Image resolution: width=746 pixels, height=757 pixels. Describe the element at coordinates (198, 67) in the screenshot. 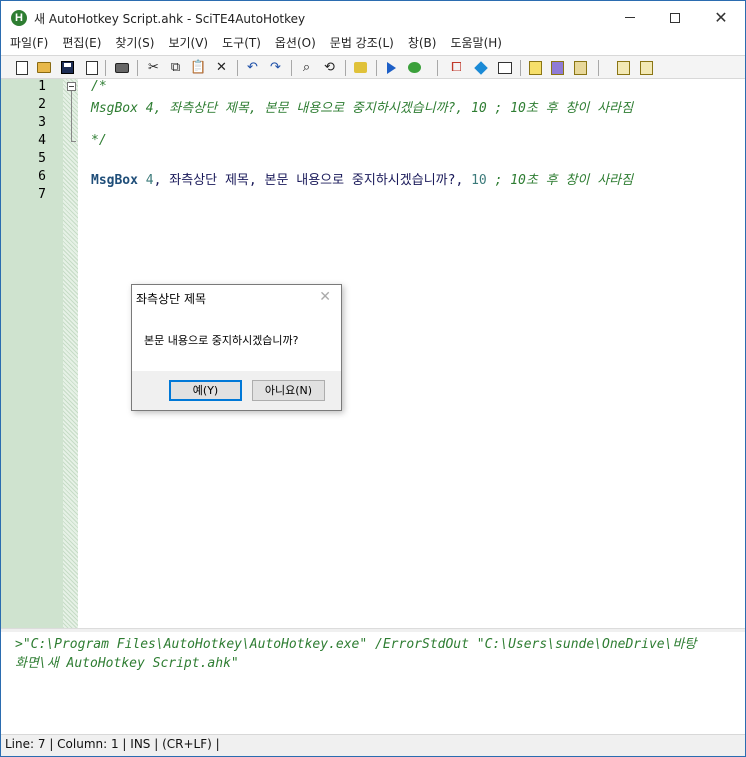

I see `paste-icon: 📋` at that location.